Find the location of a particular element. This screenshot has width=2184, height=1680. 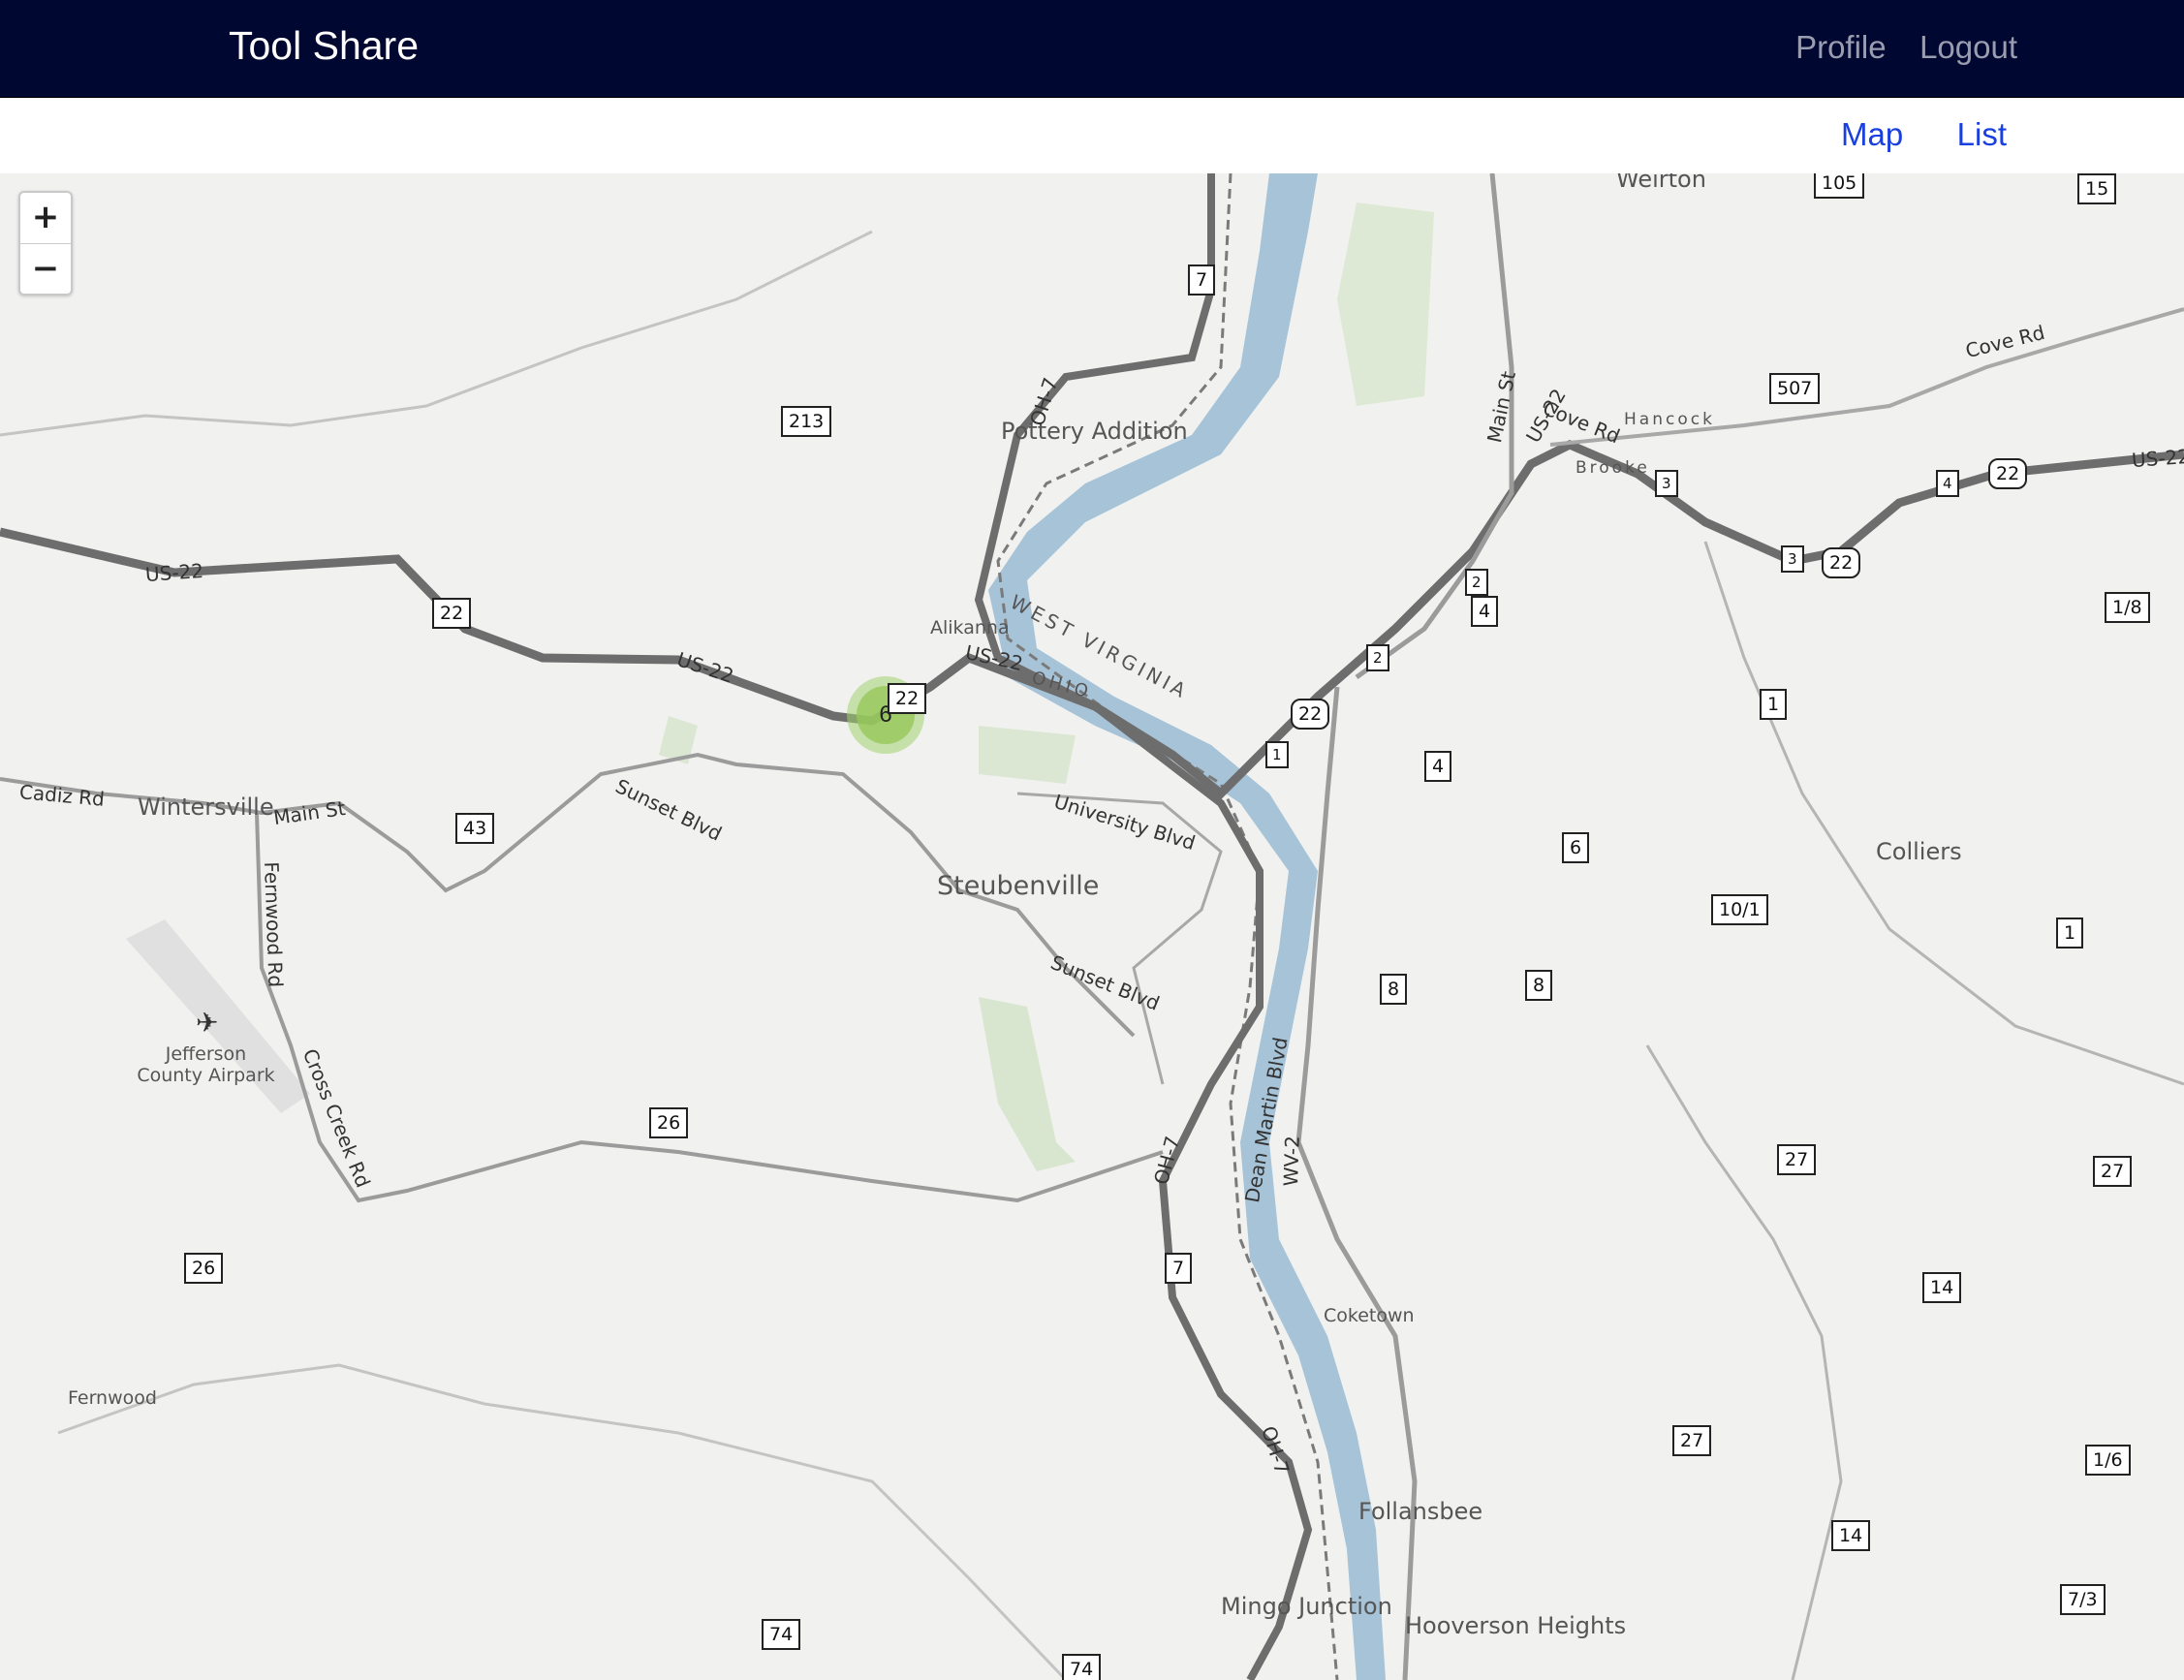

place-label: Wintersville is located at coordinates (206, 807).